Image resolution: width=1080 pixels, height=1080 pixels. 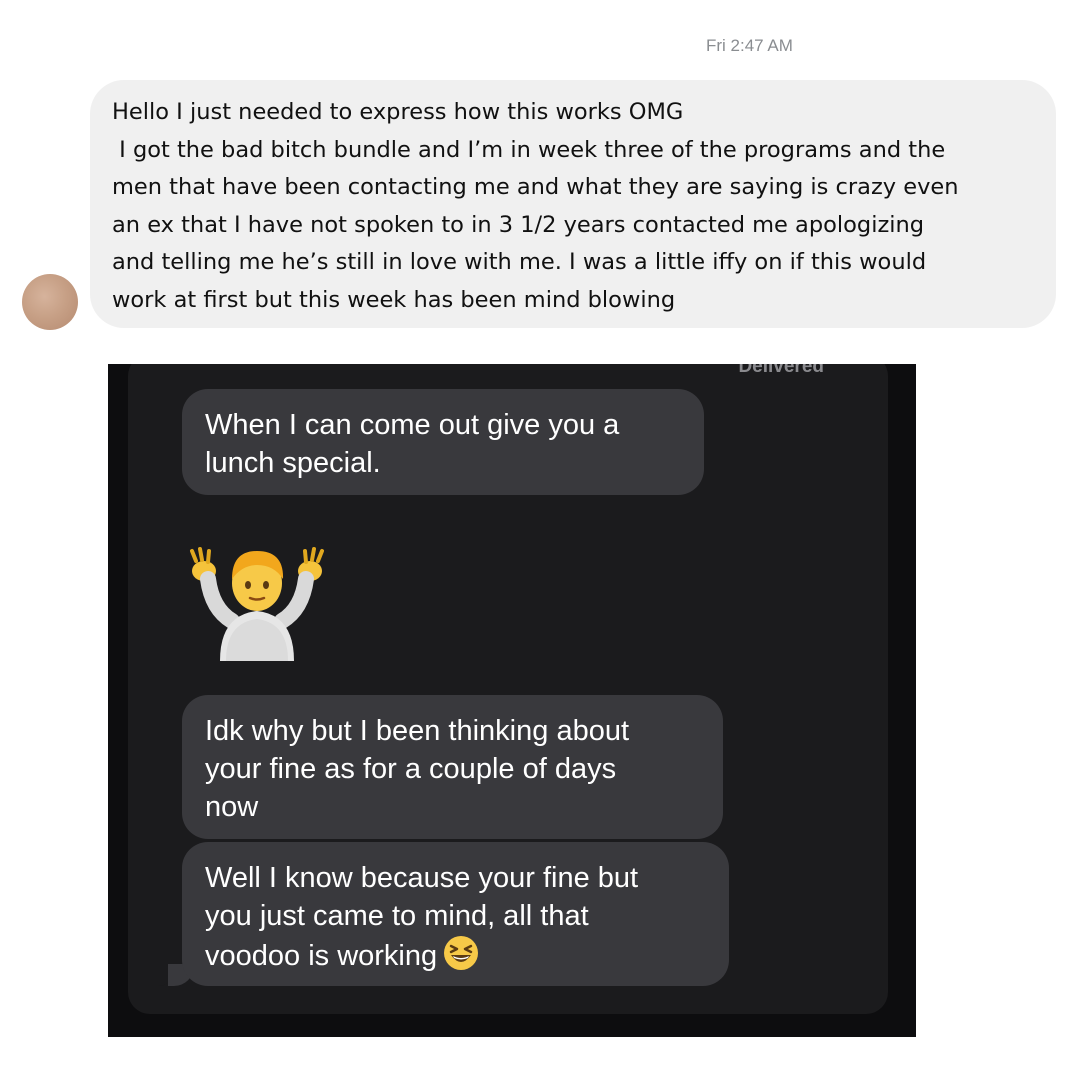 What do you see at coordinates (781, 370) in the screenshot?
I see `delivered-status: Delivered` at bounding box center [781, 370].